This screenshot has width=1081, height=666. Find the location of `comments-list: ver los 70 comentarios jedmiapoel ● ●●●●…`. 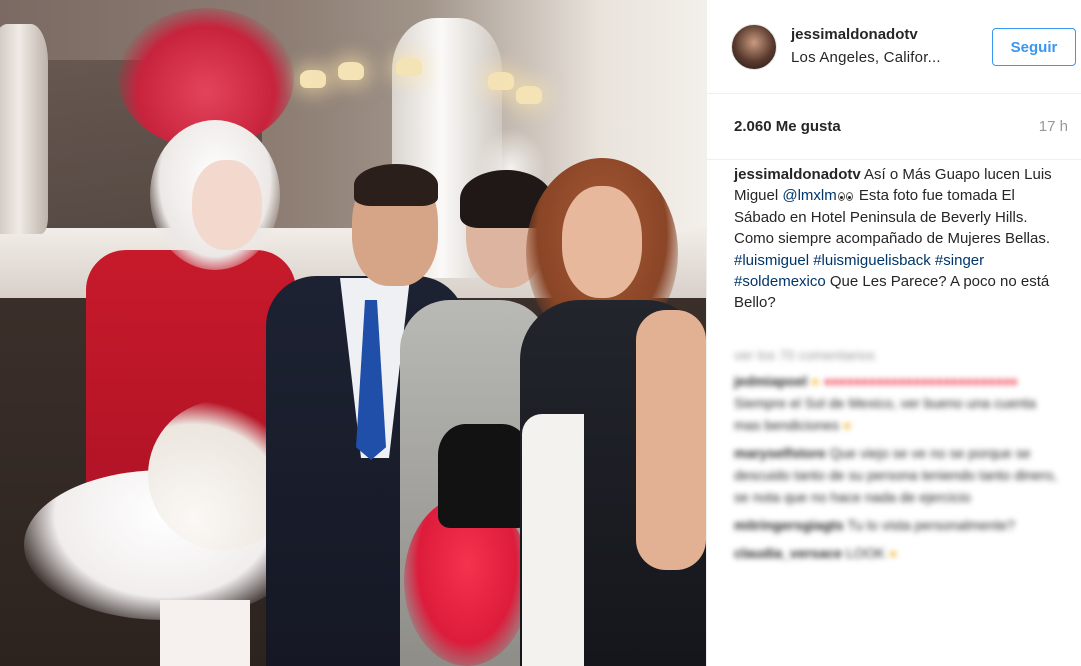

comments-list: ver los 70 comentarios jedmiapoel ● ●●●●… is located at coordinates (899, 455).